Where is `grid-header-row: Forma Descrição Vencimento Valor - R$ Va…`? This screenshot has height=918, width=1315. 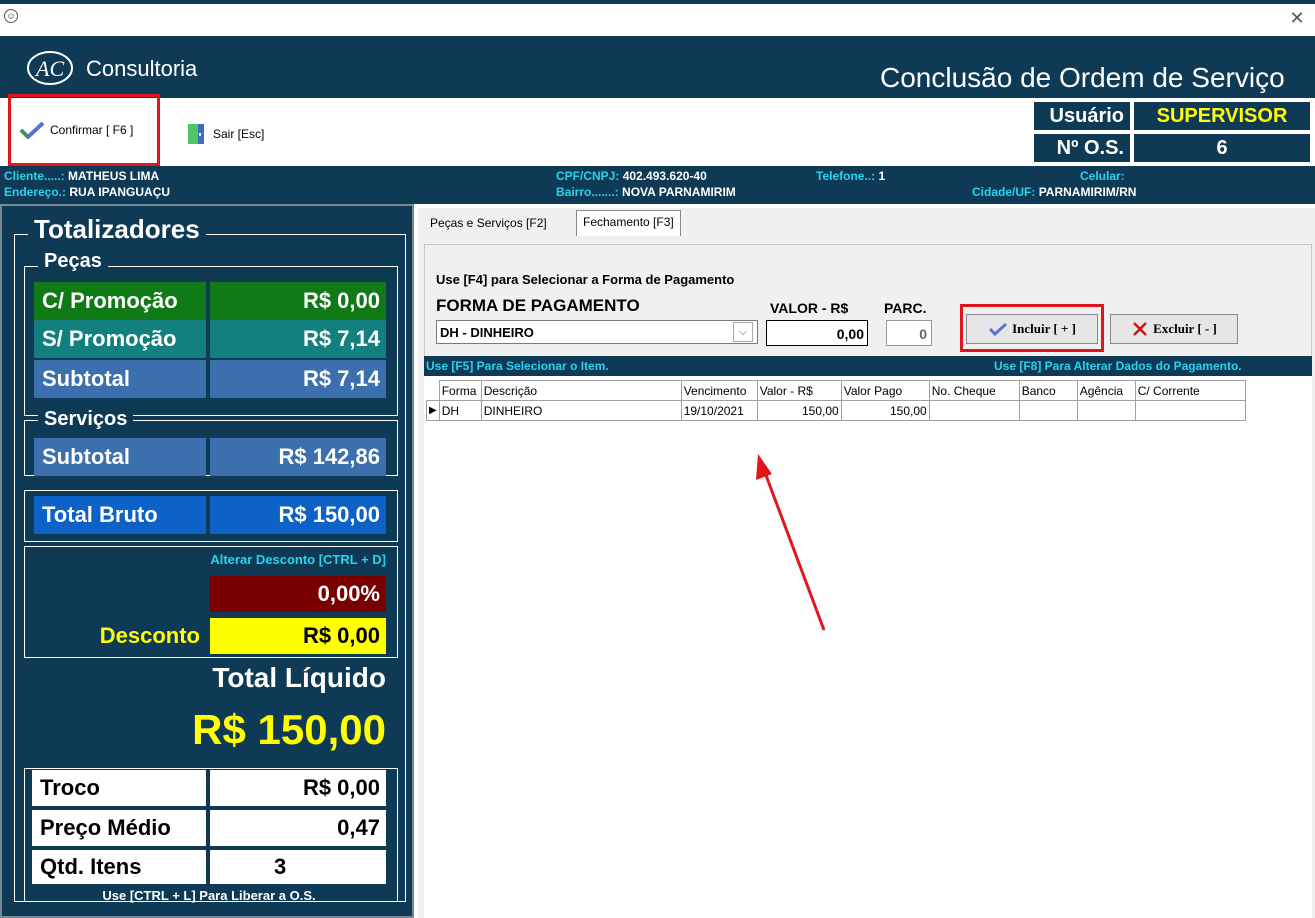
grid-header-row: Forma Descrição Vencimento Valor - R$ Va… is located at coordinates (836, 390).